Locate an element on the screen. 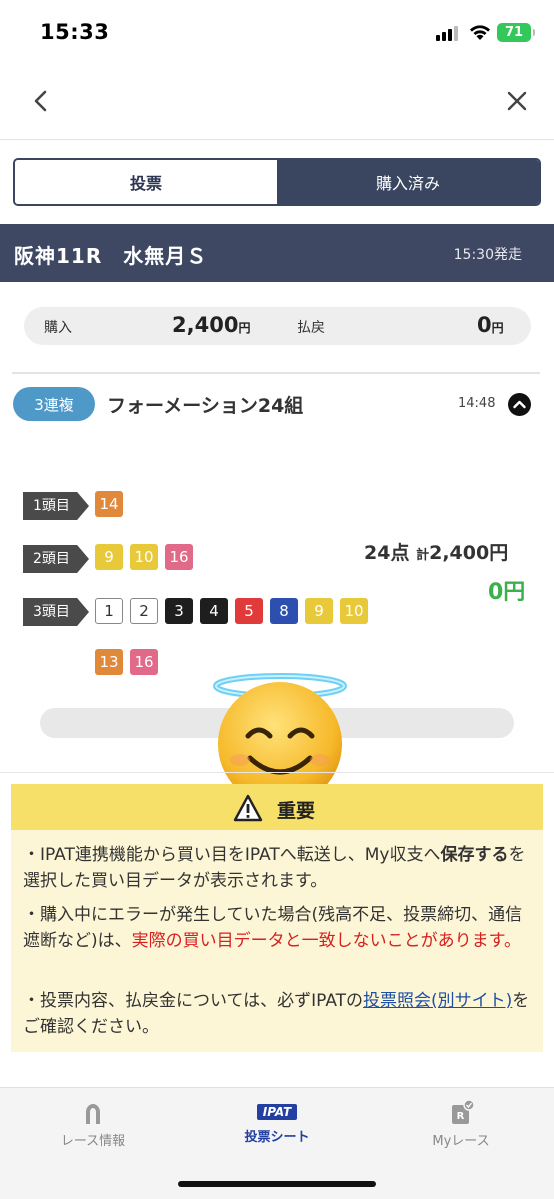 This screenshot has width=554, height=1199. status-time: 15:33 is located at coordinates (75, 32).